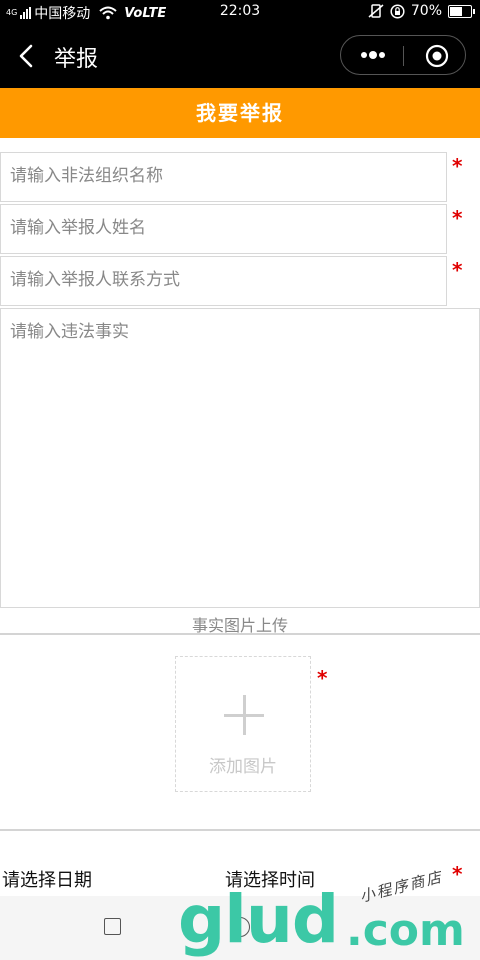 This screenshot has height=960, width=480. What do you see at coordinates (112, 926) in the screenshot?
I see `recent-apps-icon` at bounding box center [112, 926].